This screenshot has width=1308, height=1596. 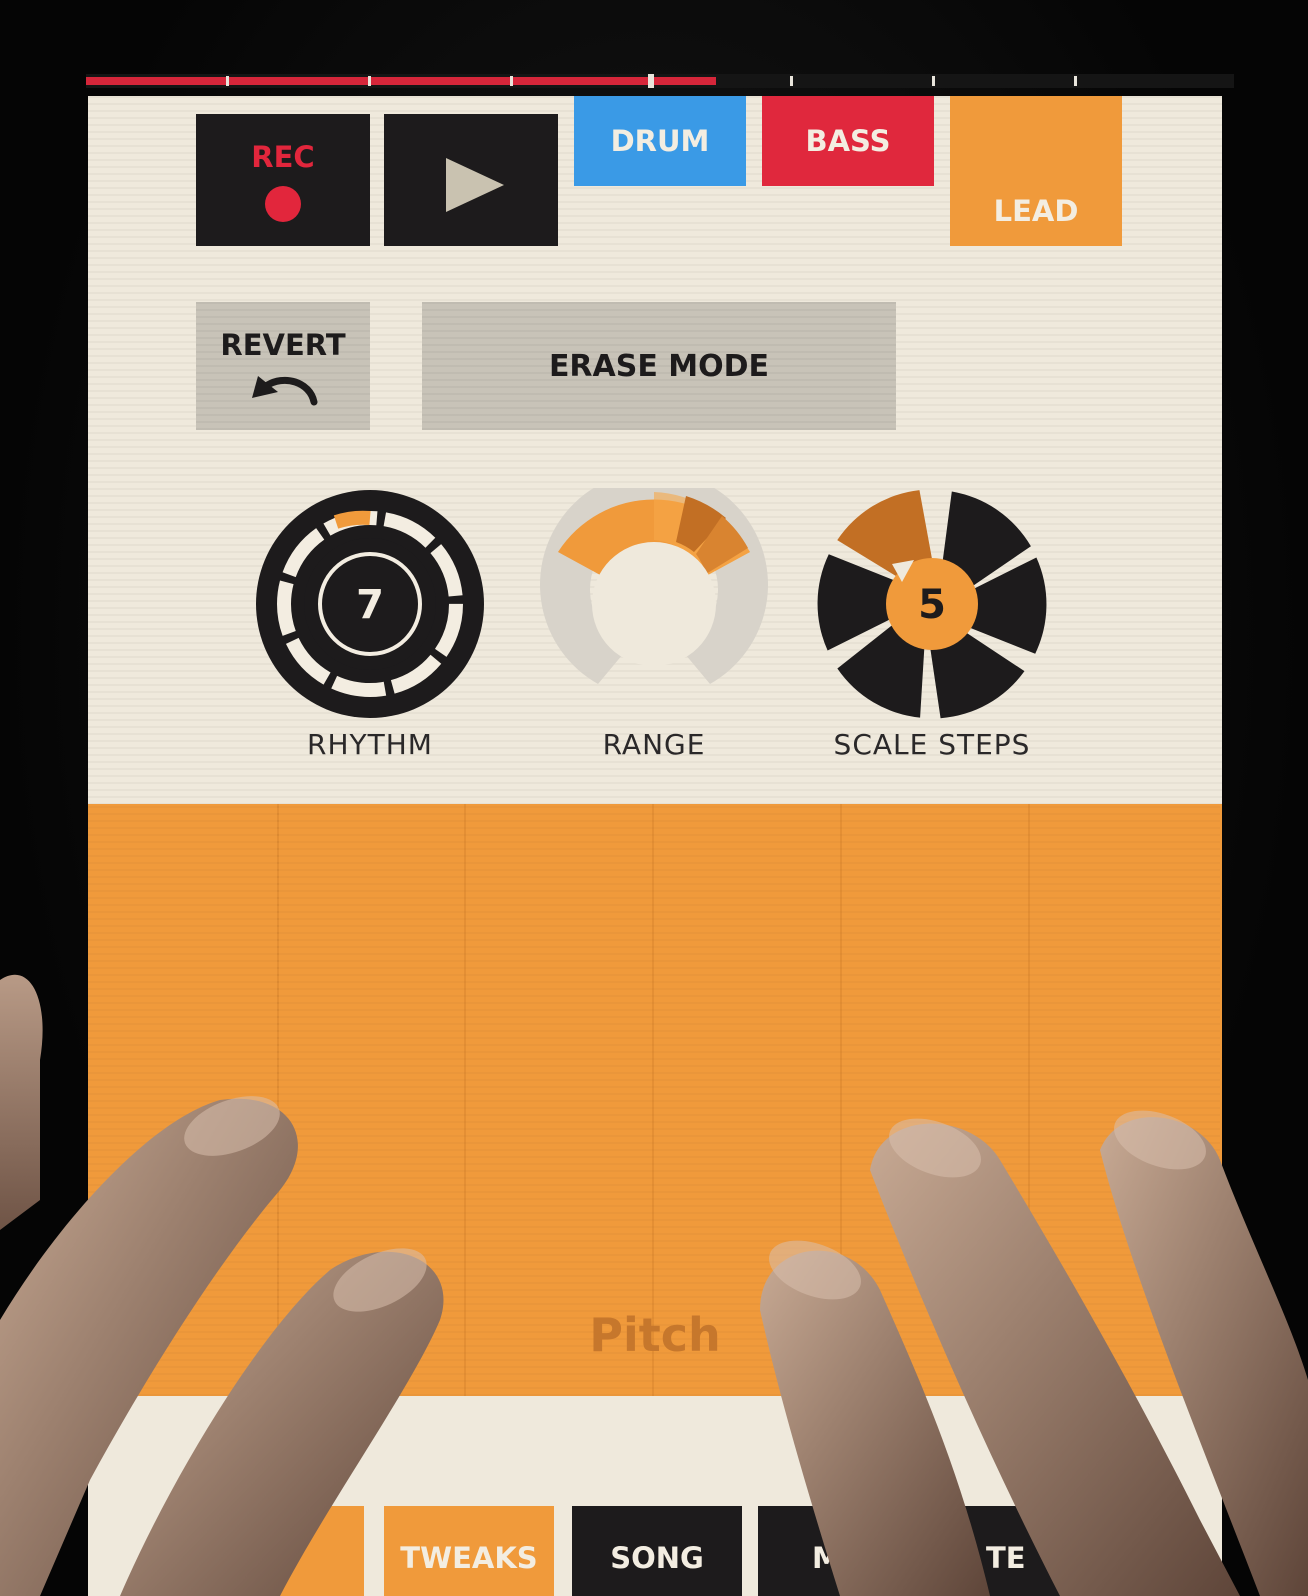 What do you see at coordinates (283, 180) in the screenshot?
I see `record-button: REC` at bounding box center [283, 180].